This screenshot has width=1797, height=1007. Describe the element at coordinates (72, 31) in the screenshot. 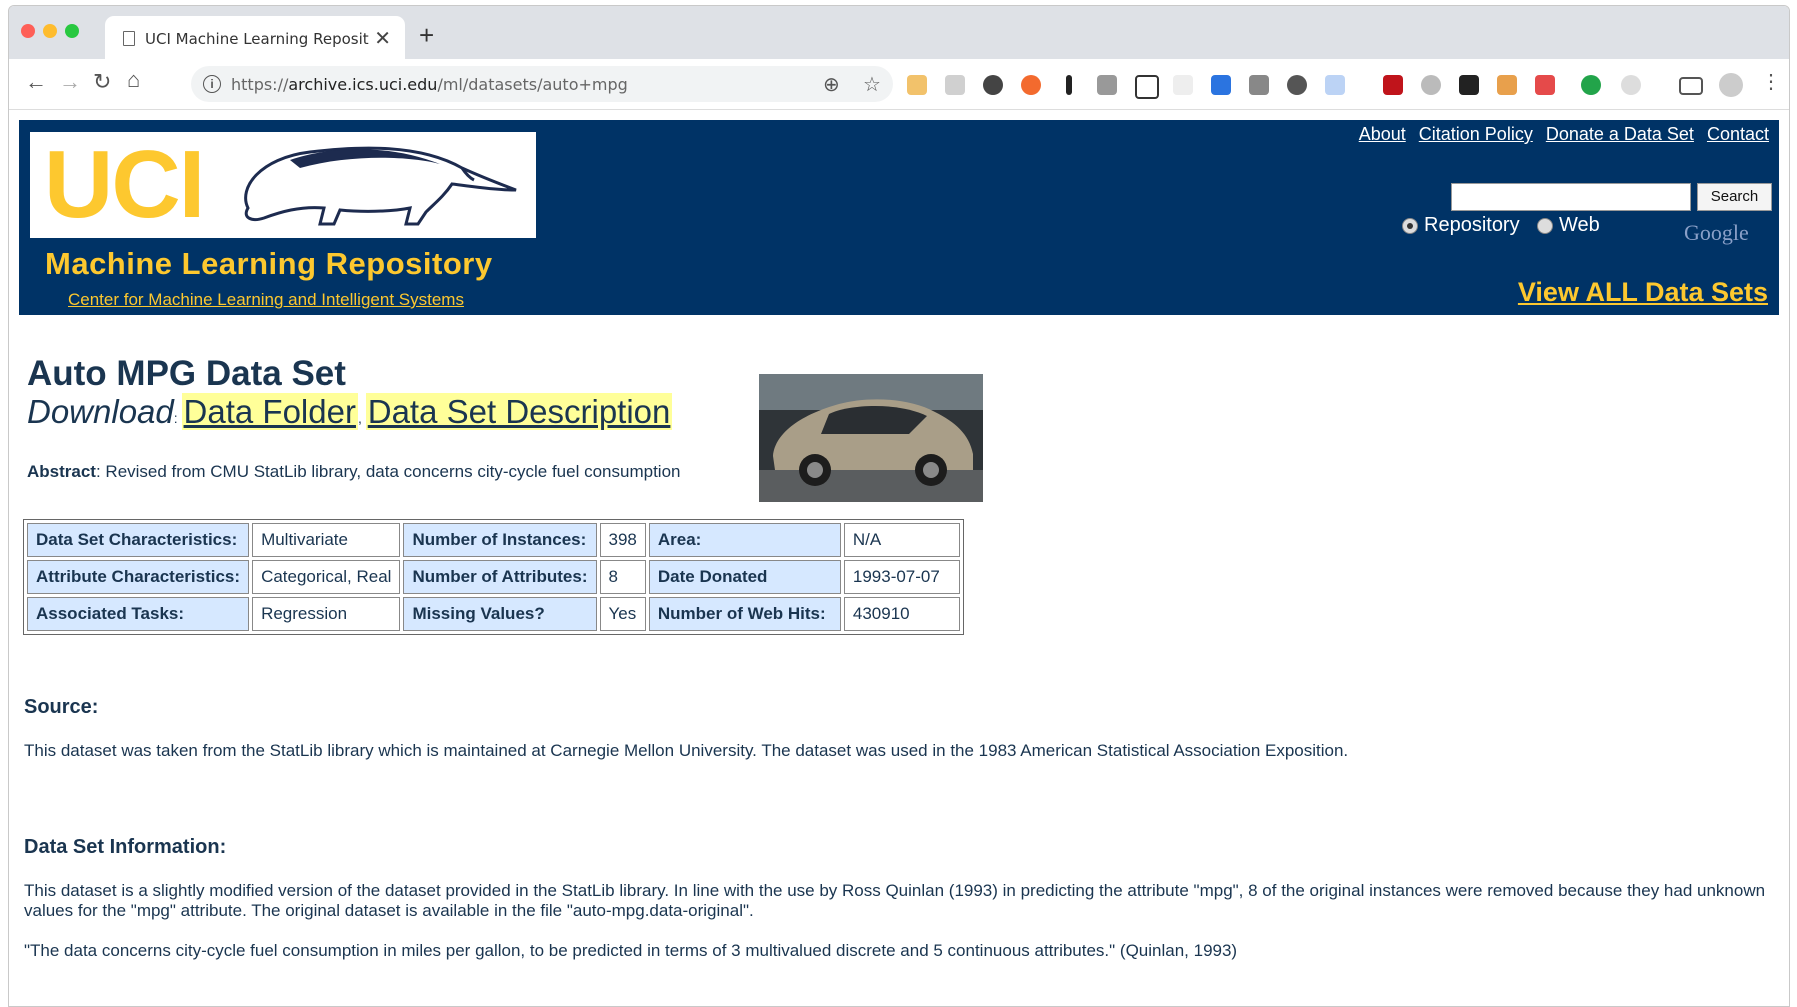

I see `maximize-window-button` at that location.